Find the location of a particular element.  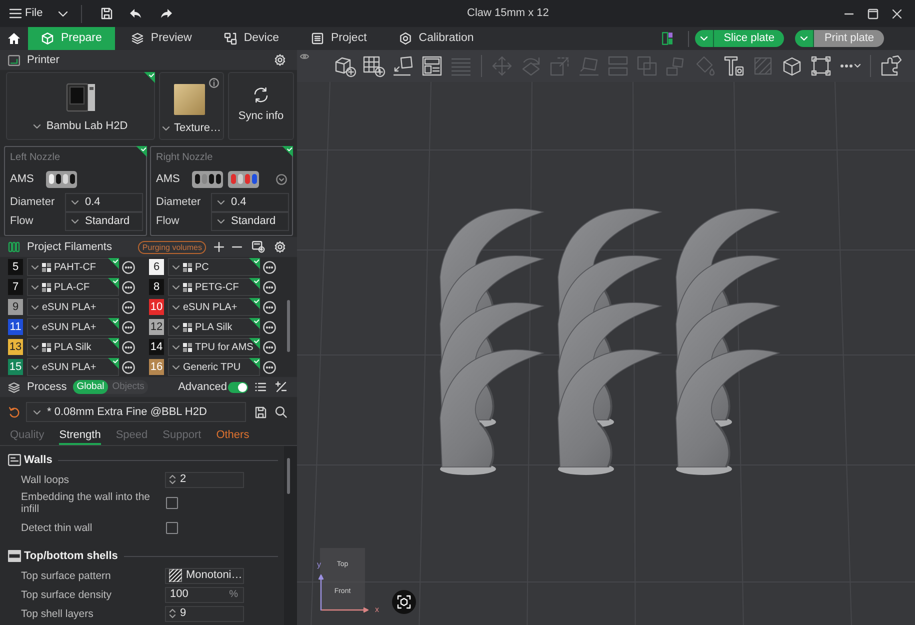

number-field: 100 % is located at coordinates (204, 594).